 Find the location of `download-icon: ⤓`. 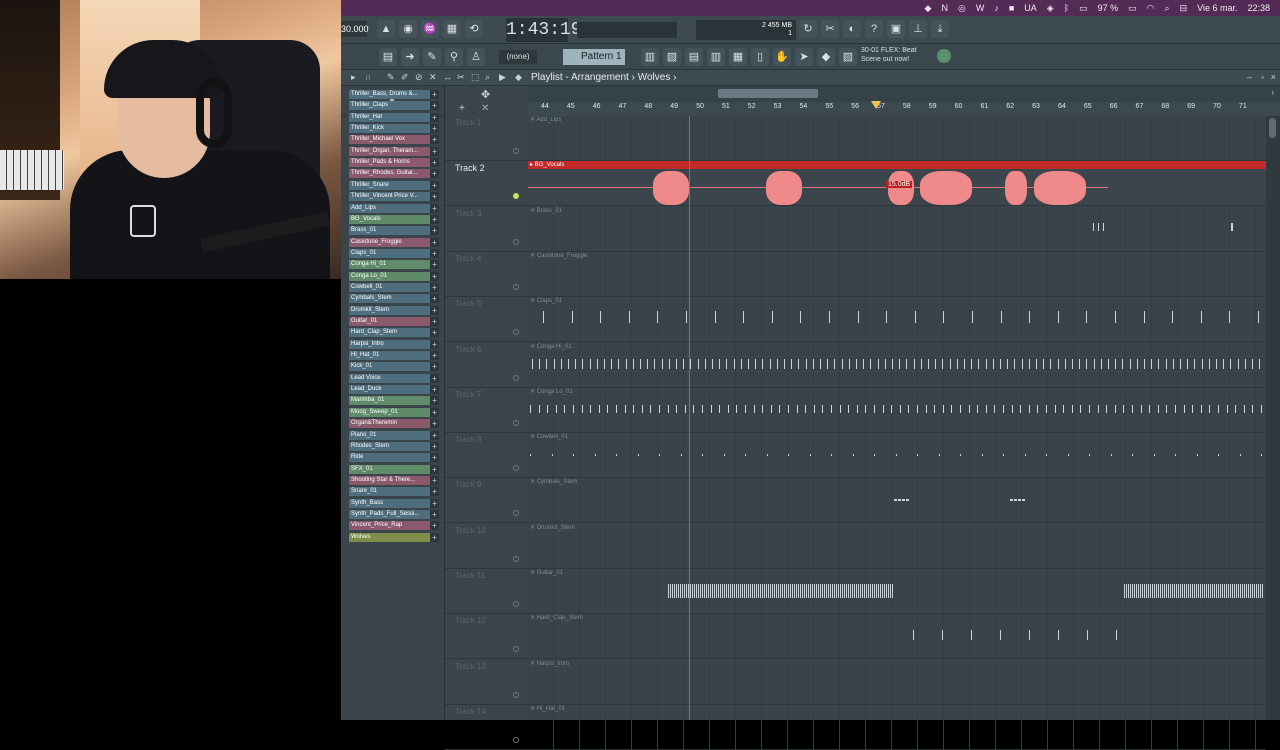

download-icon: ⤓ is located at coordinates (940, 29).